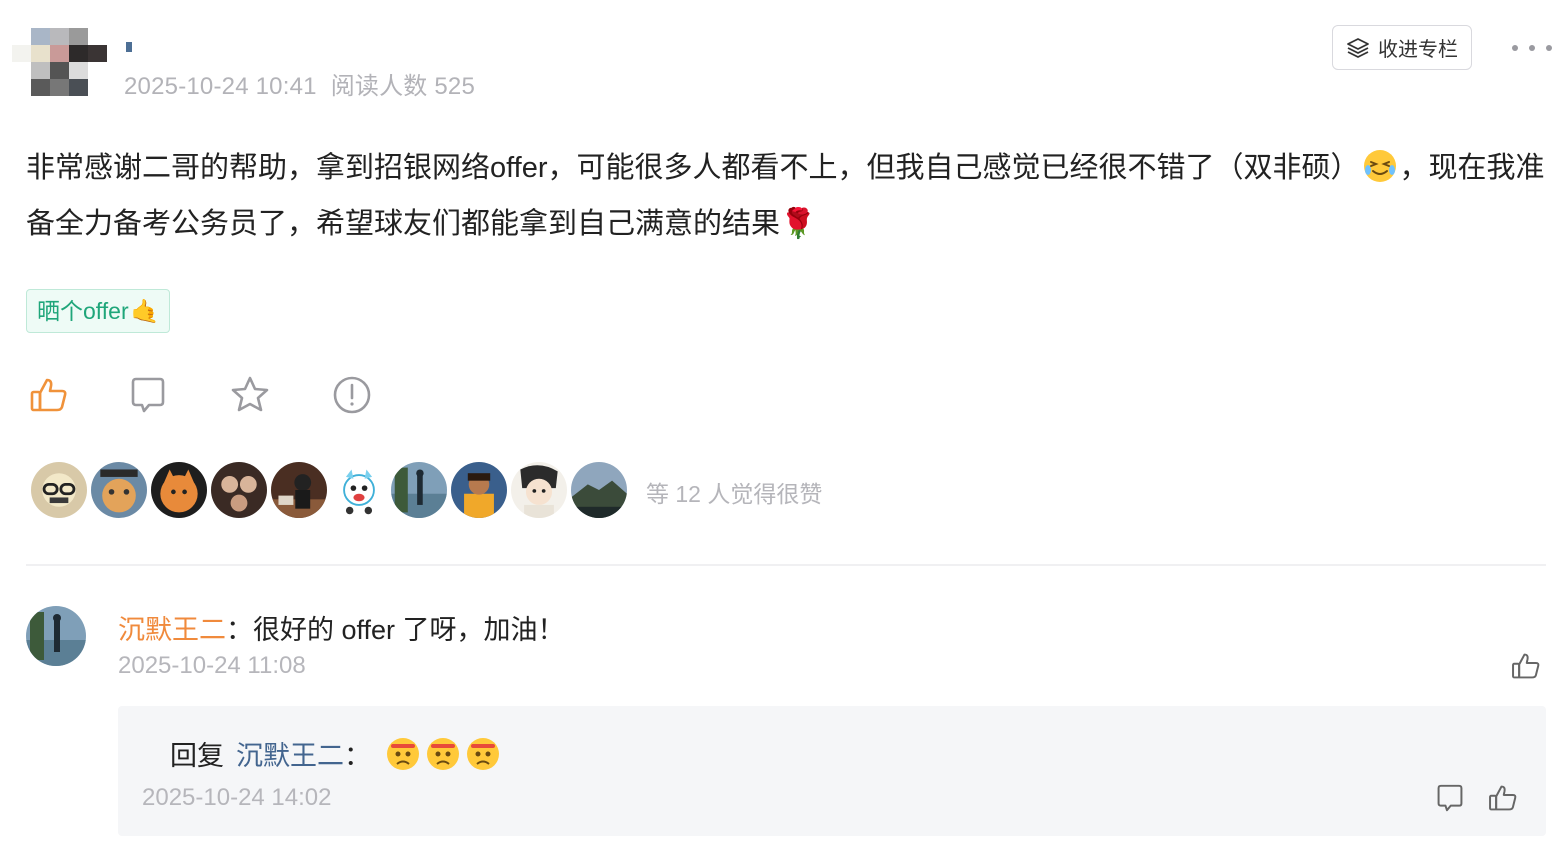  Describe the element at coordinates (212, 665) in the screenshot. I see `comment-time: 2025-10-24 11:08` at that location.